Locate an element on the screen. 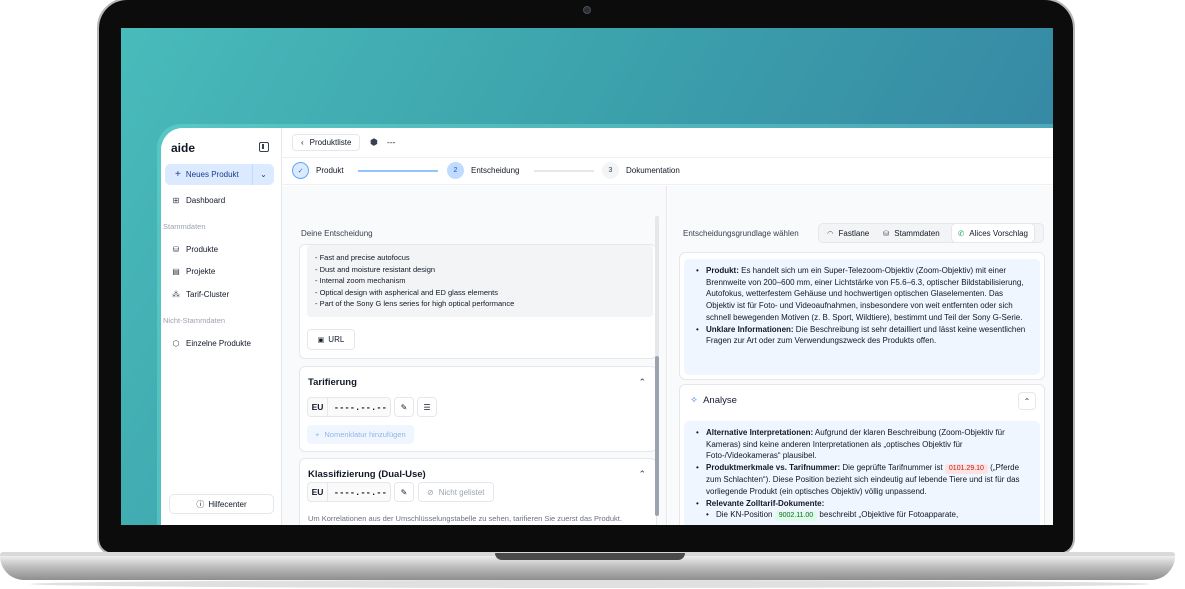  step-1-check-icon: ✓ is located at coordinates (300, 170).